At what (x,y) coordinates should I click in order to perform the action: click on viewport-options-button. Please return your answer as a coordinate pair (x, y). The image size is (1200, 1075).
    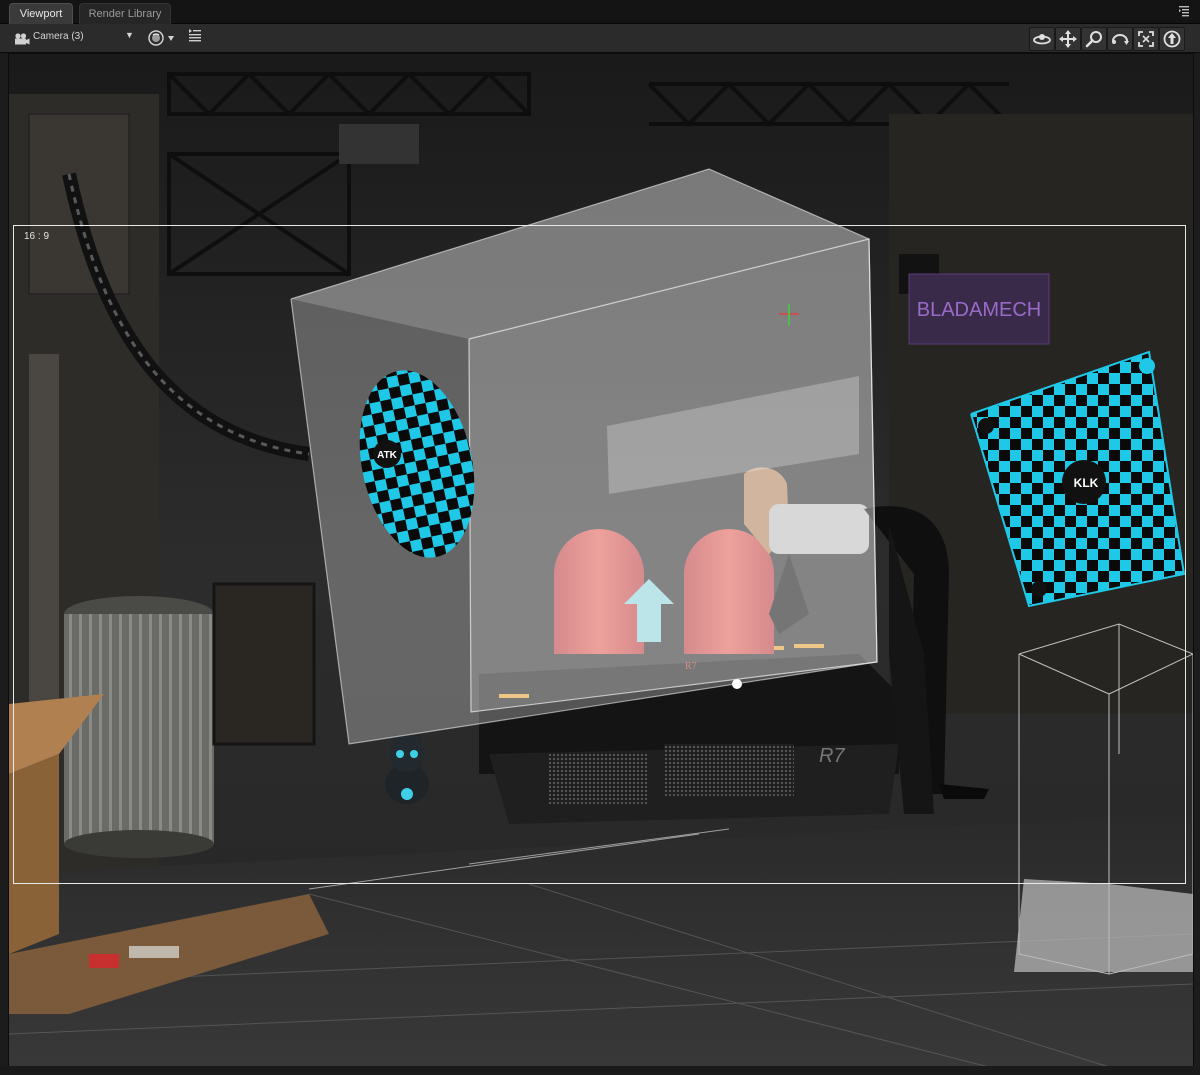
    Looking at the image, I should click on (198, 38).